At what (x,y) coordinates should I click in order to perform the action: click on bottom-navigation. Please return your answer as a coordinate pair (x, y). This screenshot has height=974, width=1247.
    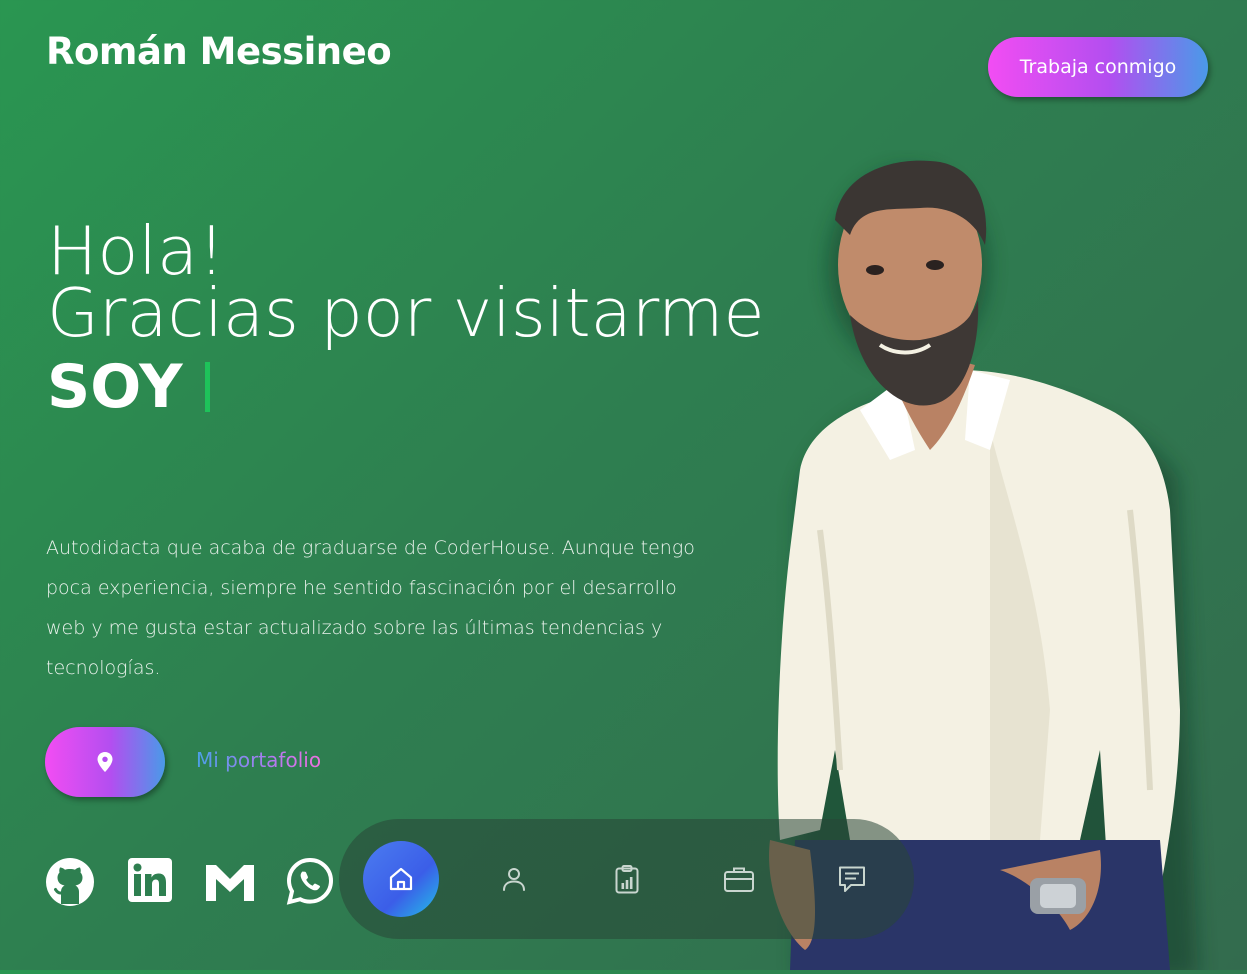
    Looking at the image, I should click on (626, 879).